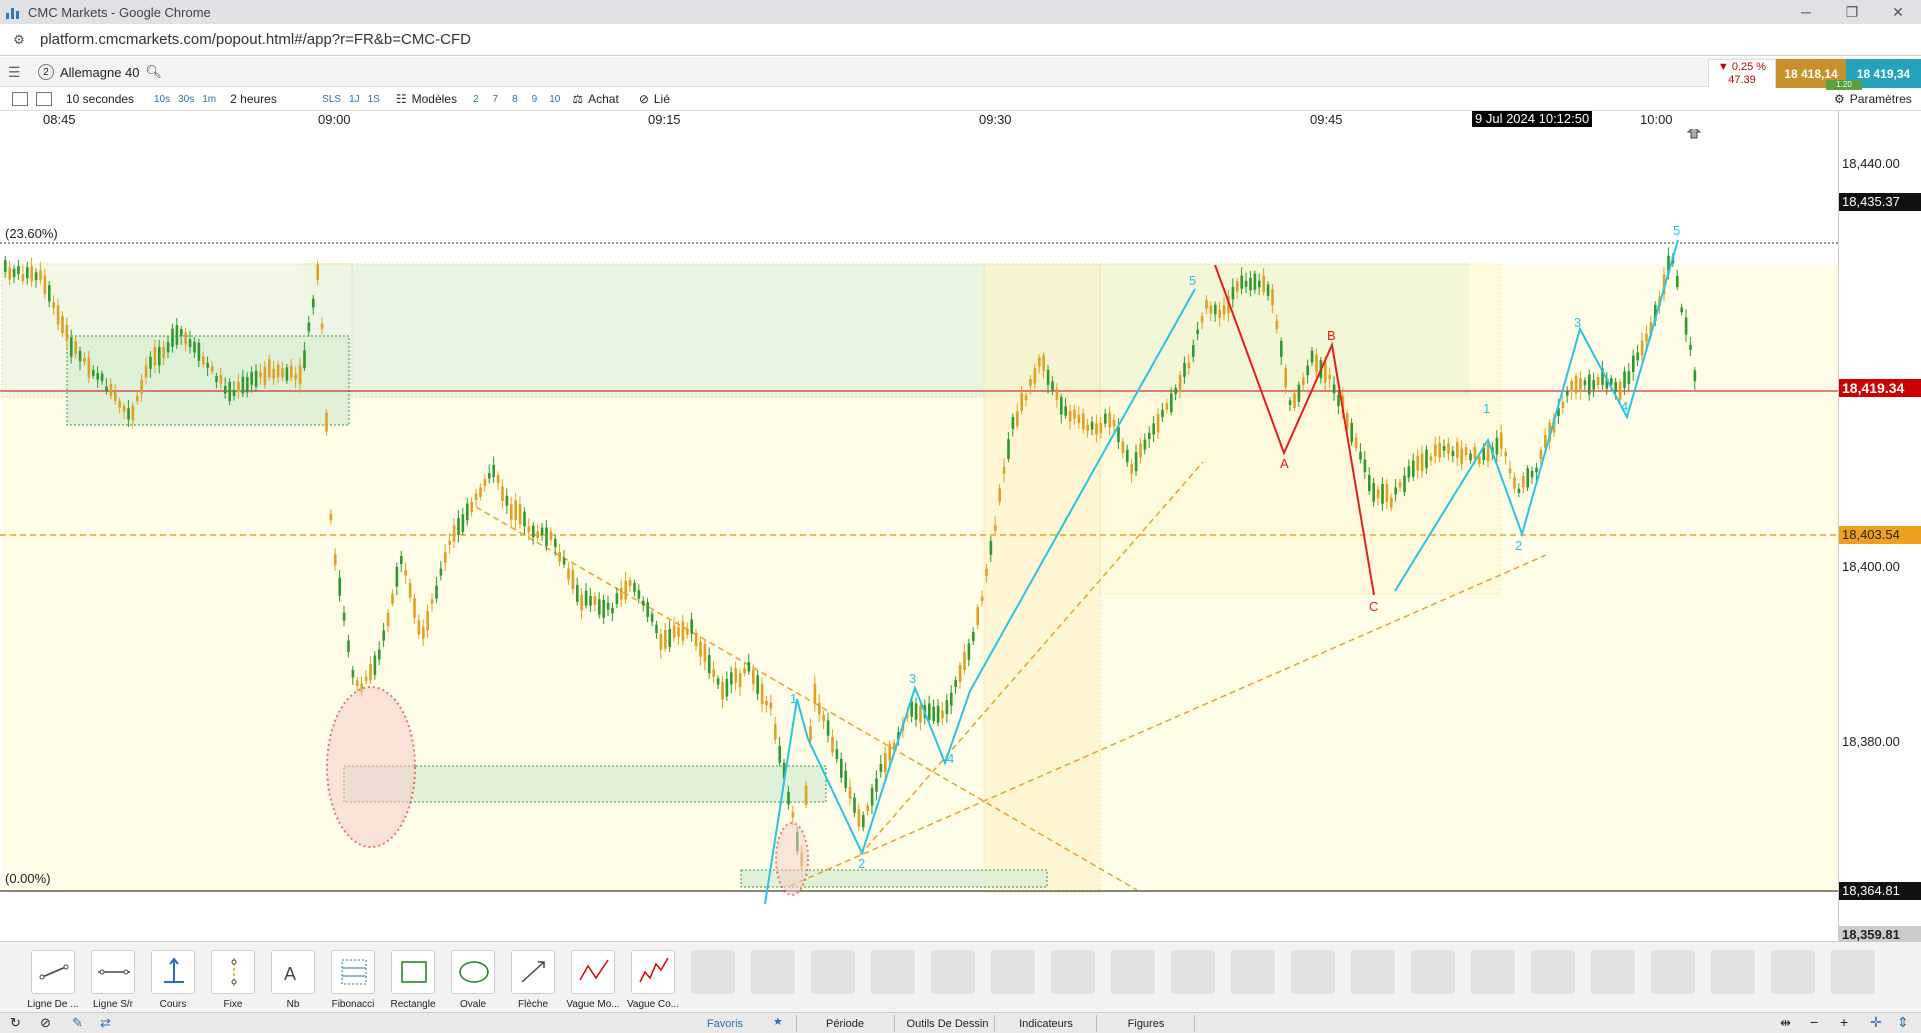 This screenshot has height=1033, width=1921. I want to click on count-7: 7, so click(496, 99).